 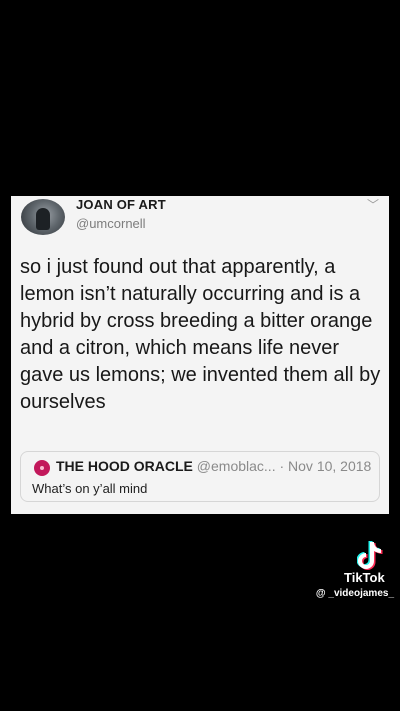 I want to click on quote-display-name: THE HOOD ORACLE, so click(x=124, y=466).